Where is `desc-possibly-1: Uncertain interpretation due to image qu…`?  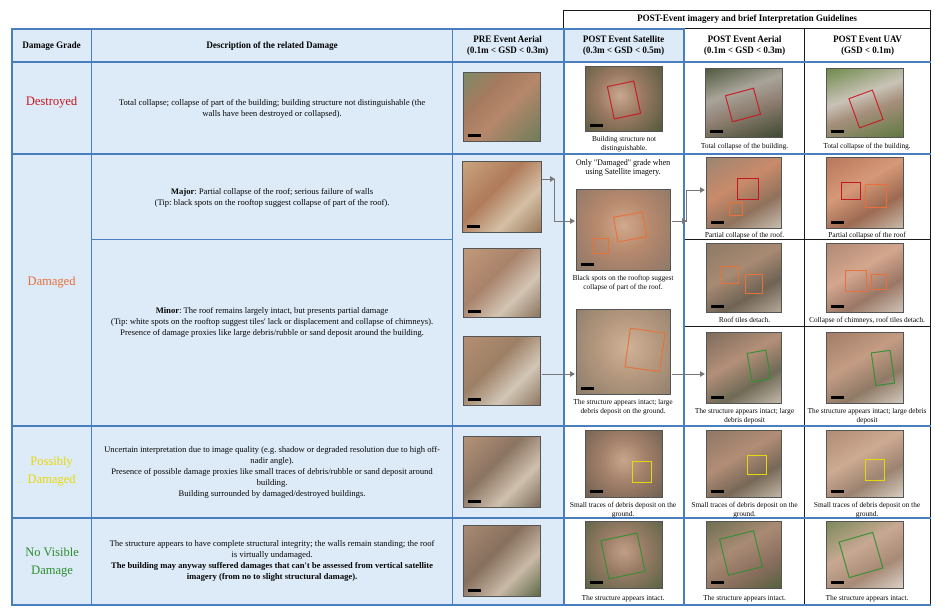 desc-possibly-1: Uncertain interpretation due to image qu… is located at coordinates (272, 454).